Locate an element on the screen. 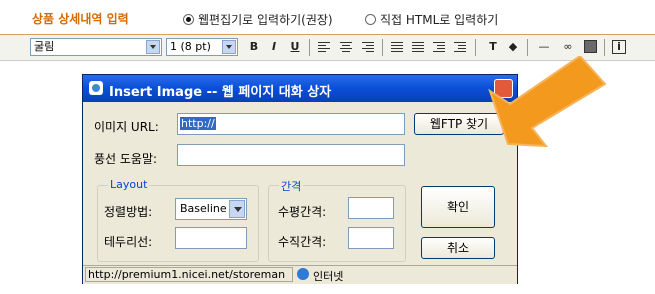  hspace-input is located at coordinates (371, 208).